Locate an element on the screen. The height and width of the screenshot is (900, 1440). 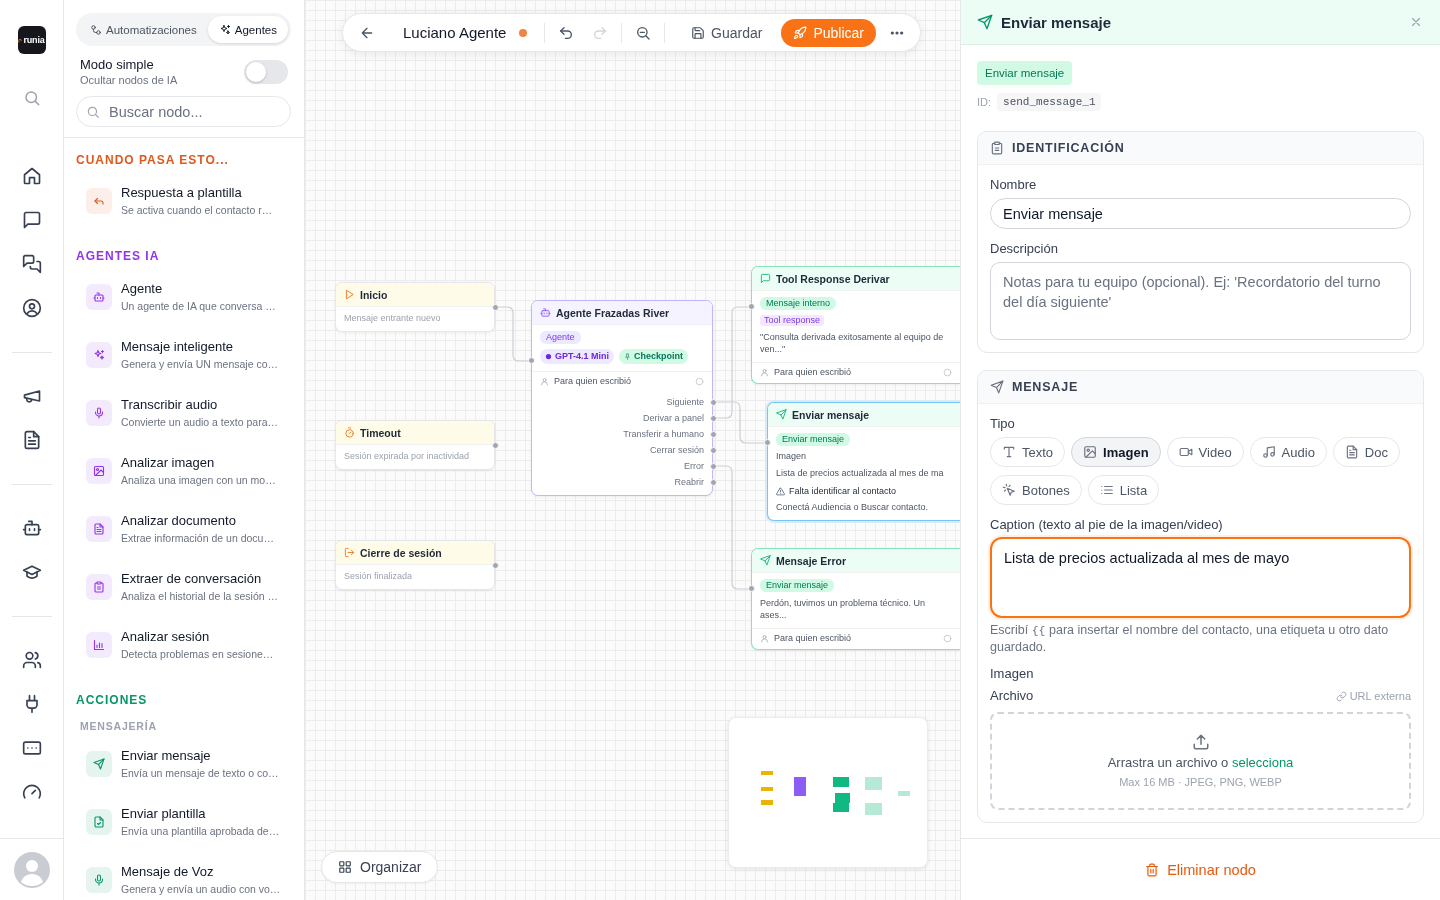
dot-icon is located at coordinates (548, 356).